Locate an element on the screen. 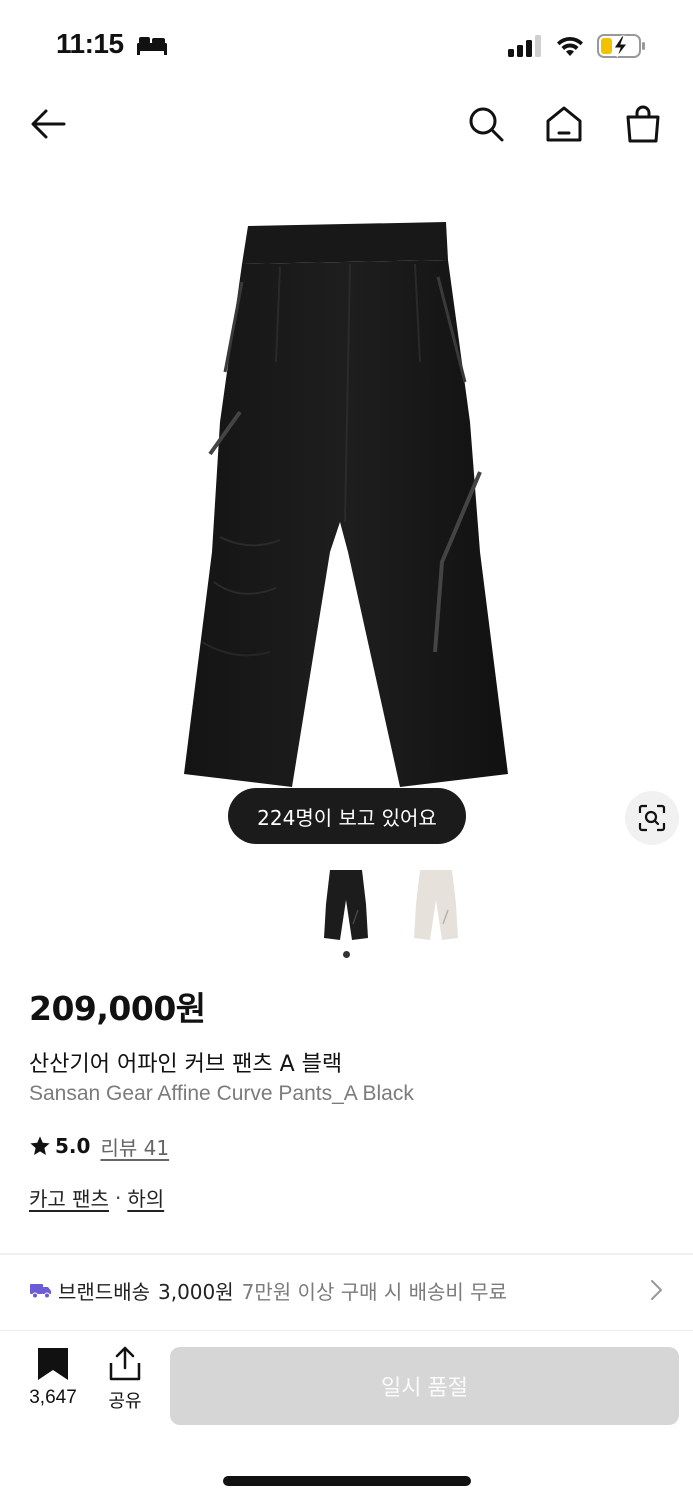  search-button is located at coordinates (486, 124).